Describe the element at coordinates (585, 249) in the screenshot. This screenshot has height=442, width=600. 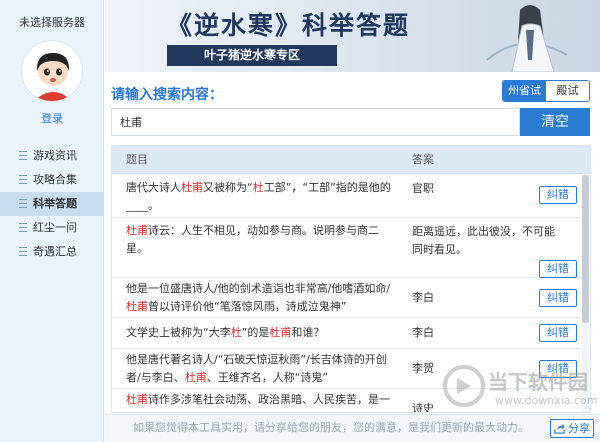
I see `scrollbar-thumb` at that location.